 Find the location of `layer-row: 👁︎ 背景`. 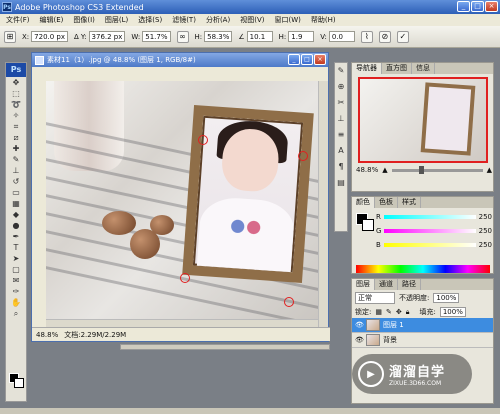

layer-row: 👁︎ 背景 is located at coordinates (422, 340).